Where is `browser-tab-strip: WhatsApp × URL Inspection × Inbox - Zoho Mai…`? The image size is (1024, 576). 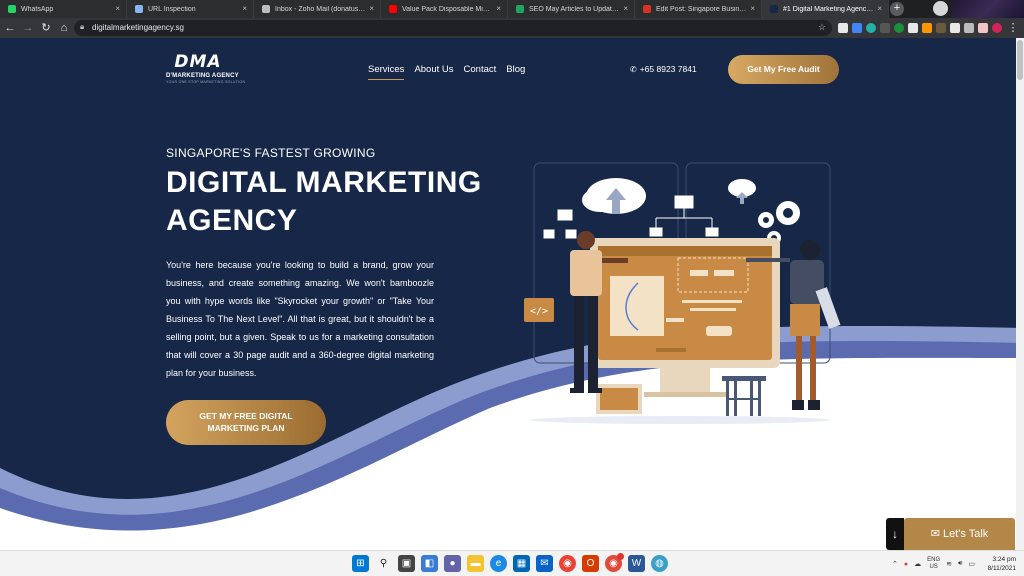 browser-tab-strip: WhatsApp × URL Inspection × Inbox - Zoho Mai… is located at coordinates (512, 9).